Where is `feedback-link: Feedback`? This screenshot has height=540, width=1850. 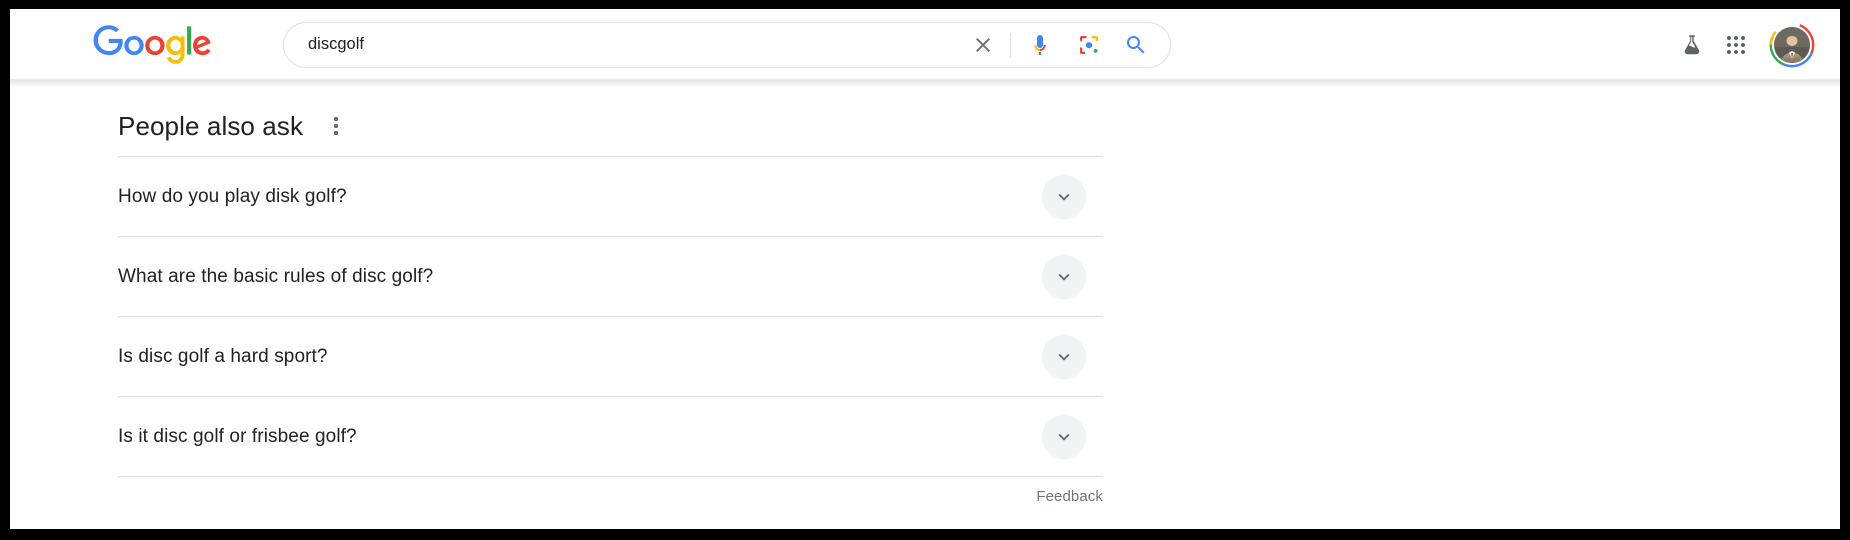
feedback-link: Feedback is located at coordinates (1069, 496).